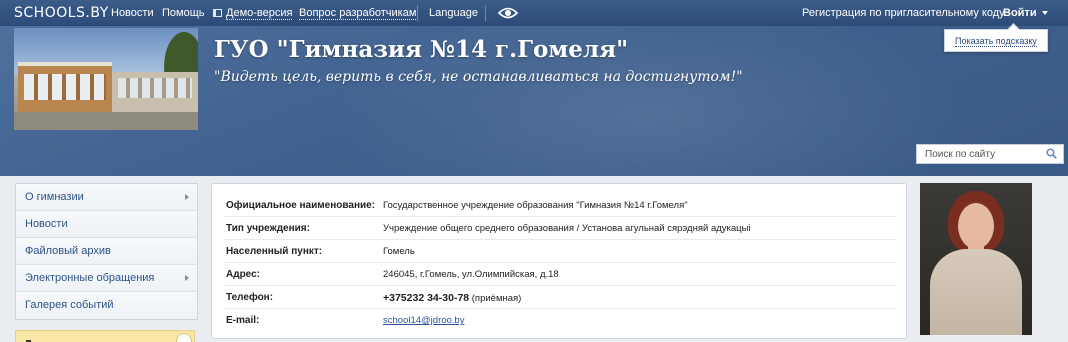 This screenshot has width=1068, height=342. Describe the element at coordinates (1020, 13) in the screenshot. I see `login-label: Войти` at that location.